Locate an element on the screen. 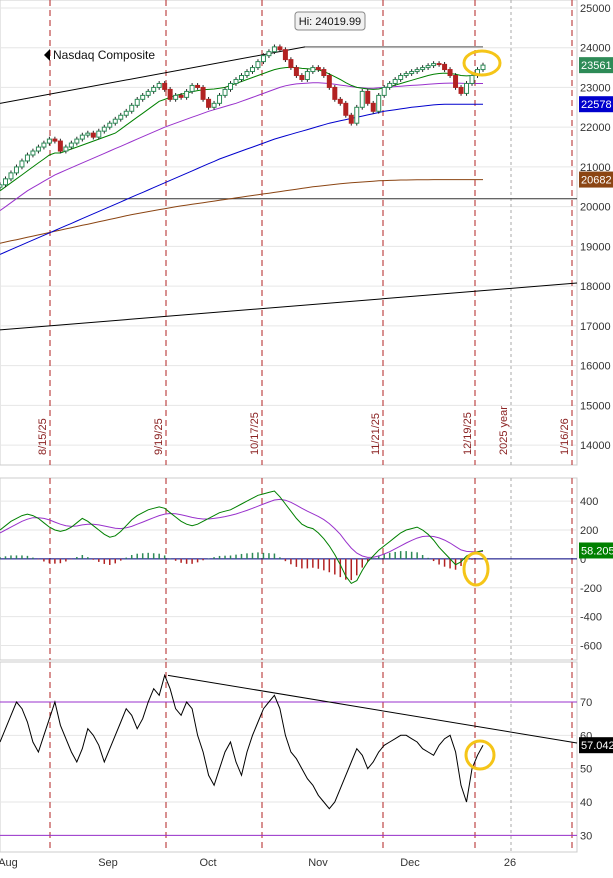  price-y-tick-label: 17000 is located at coordinates (595, 327).